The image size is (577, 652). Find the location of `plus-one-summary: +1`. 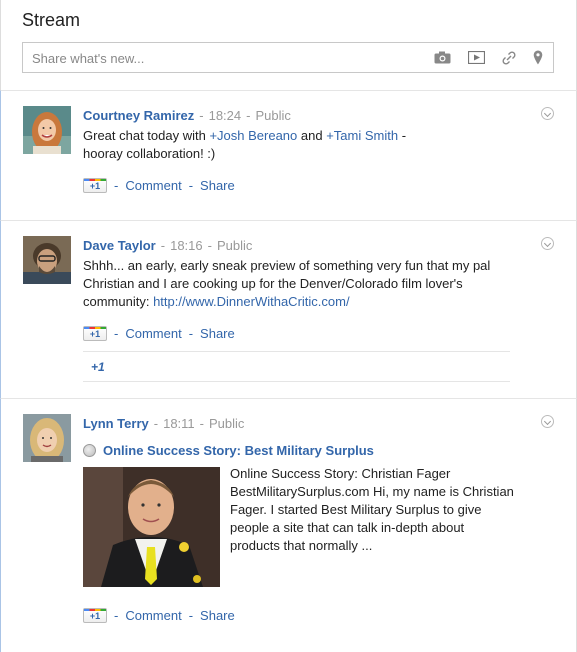

plus-one-summary: +1 is located at coordinates (296, 366).